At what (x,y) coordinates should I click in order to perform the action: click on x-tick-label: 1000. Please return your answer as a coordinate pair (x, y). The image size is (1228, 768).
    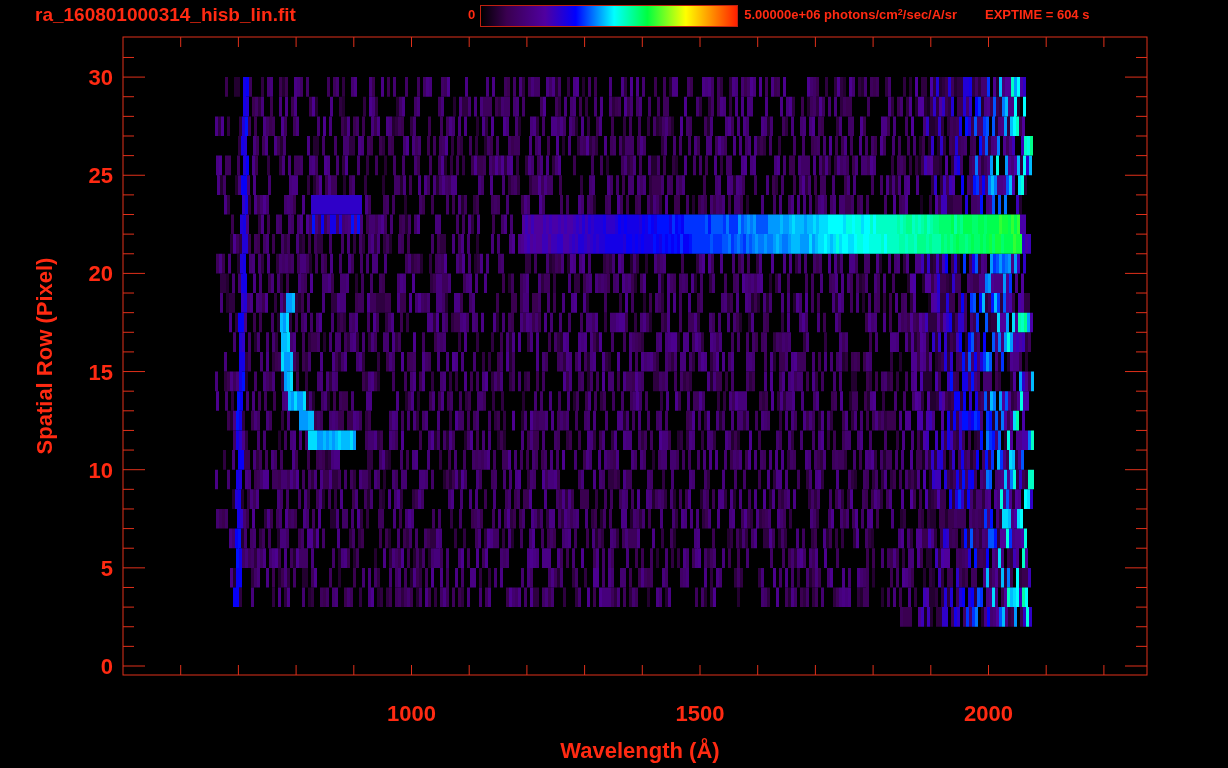
    Looking at the image, I should click on (411, 713).